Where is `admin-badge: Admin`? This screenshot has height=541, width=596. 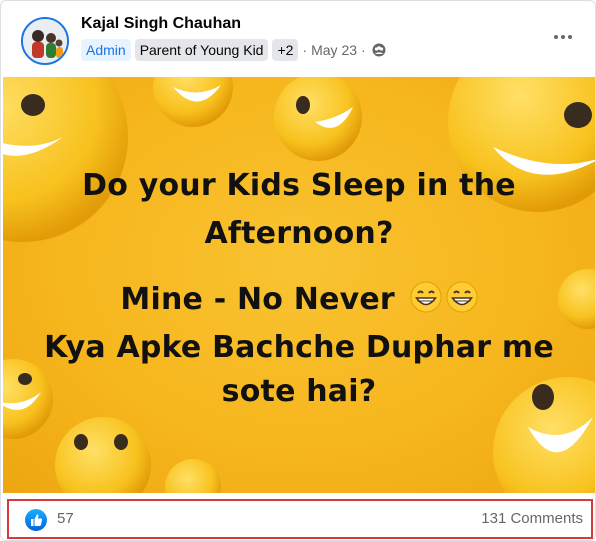
admin-badge: Admin is located at coordinates (106, 50).